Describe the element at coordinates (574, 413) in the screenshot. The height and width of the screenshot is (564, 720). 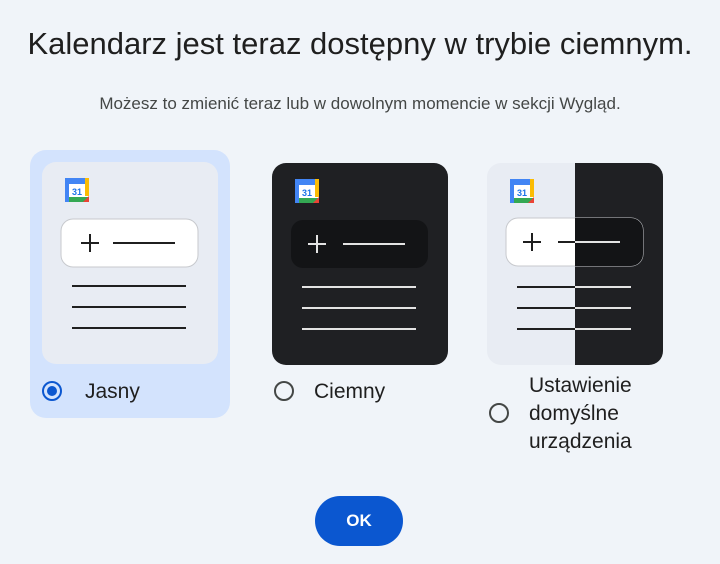
I see `option-label-system-line-2: domyślne` at that location.